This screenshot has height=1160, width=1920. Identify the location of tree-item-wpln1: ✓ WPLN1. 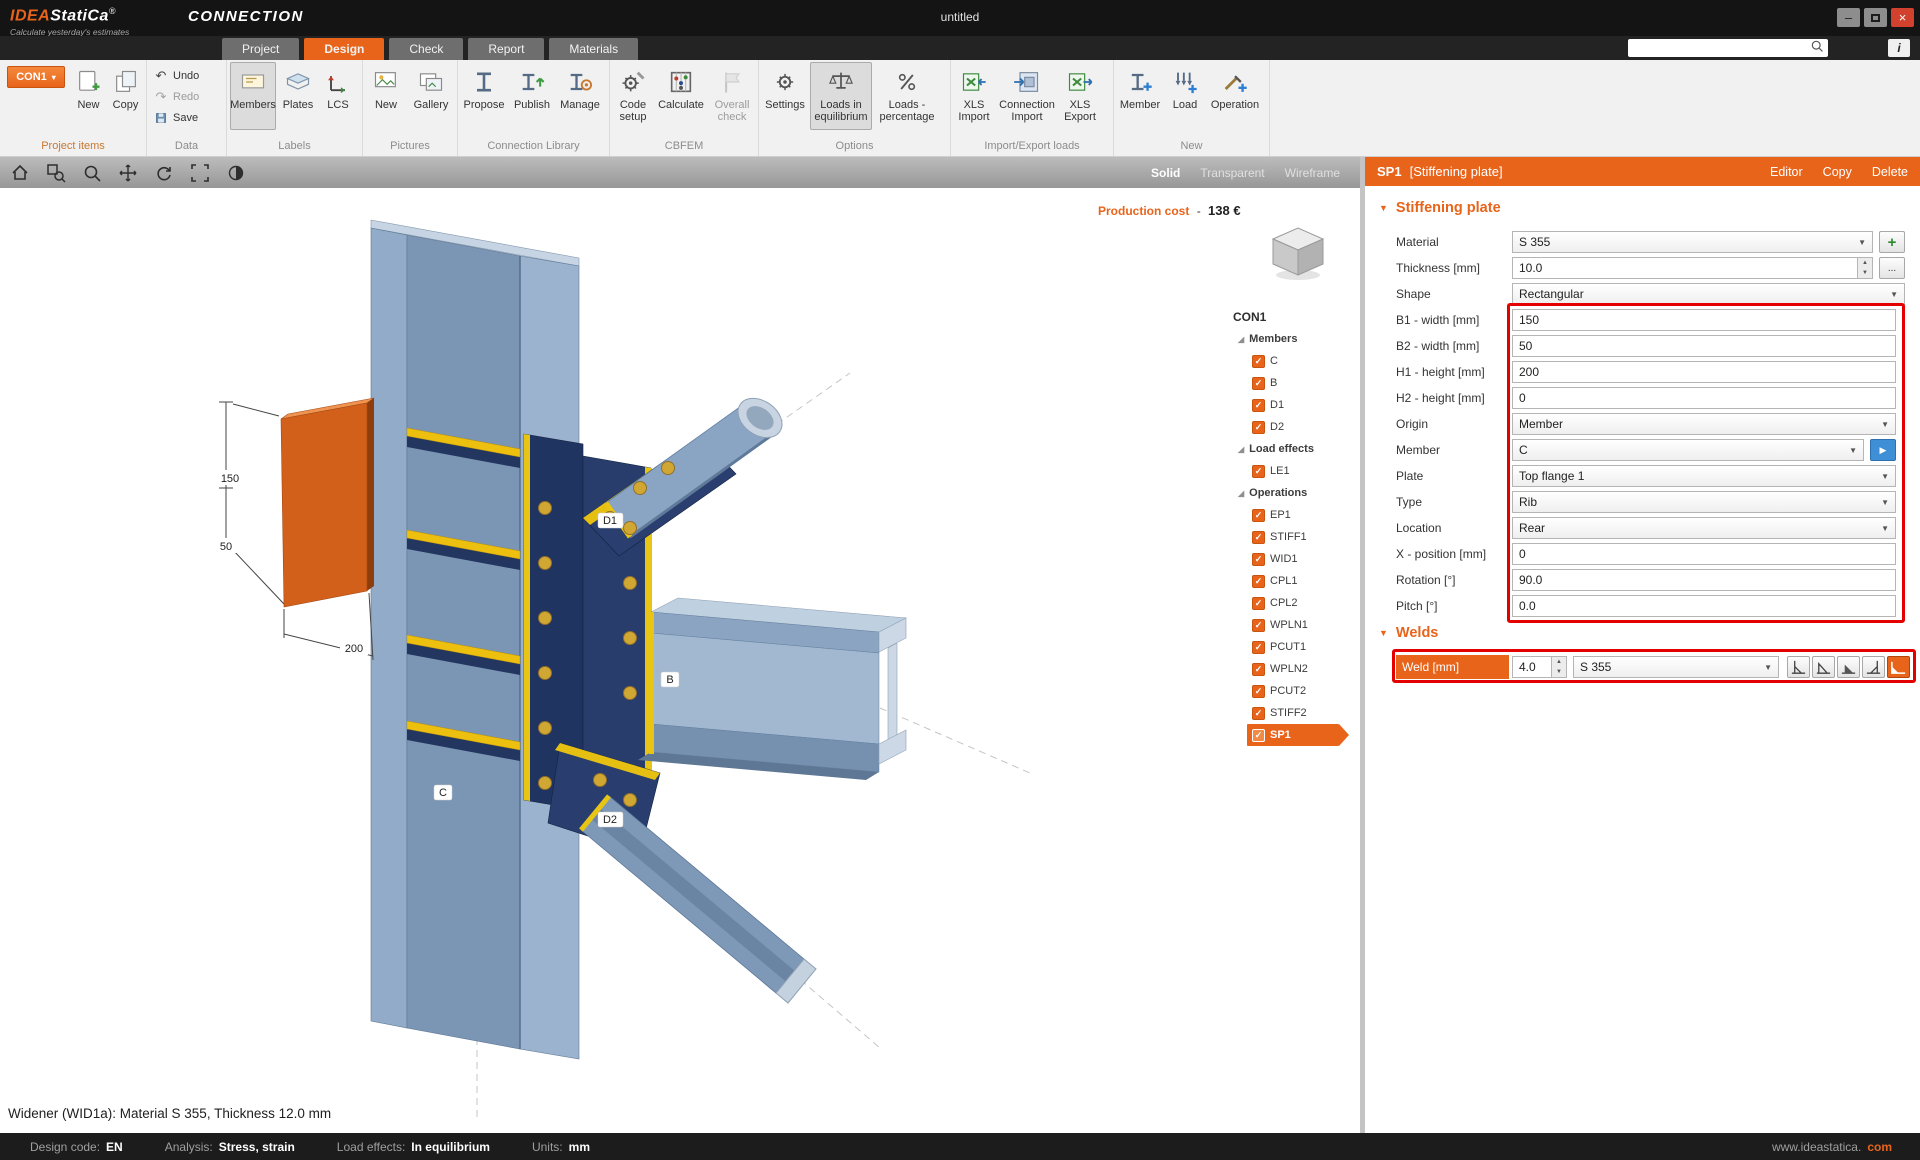
(1292, 625).